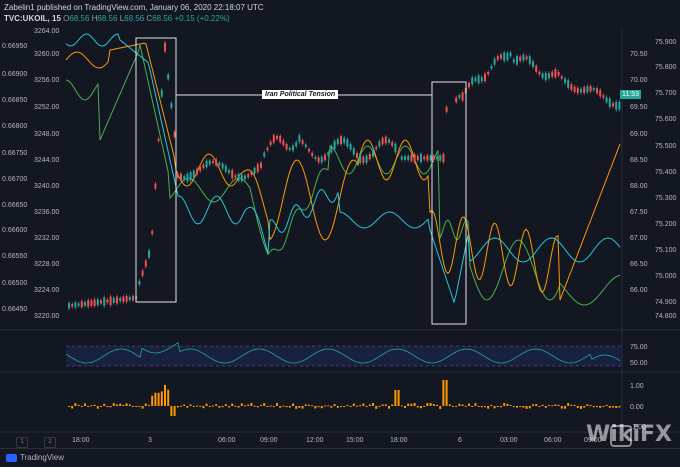 The width and height of the screenshot is (680, 467). What do you see at coordinates (14, 256) in the screenshot?
I see `left-axis-tick: 0.66550` at bounding box center [14, 256].